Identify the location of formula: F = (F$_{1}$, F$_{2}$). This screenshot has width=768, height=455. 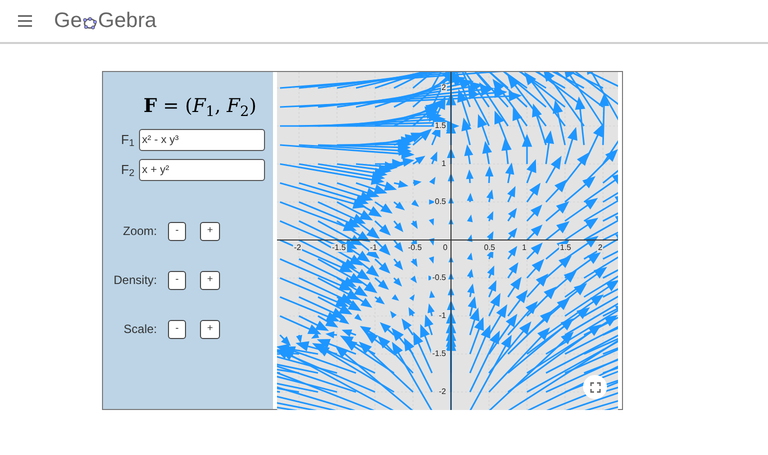
(200, 107).